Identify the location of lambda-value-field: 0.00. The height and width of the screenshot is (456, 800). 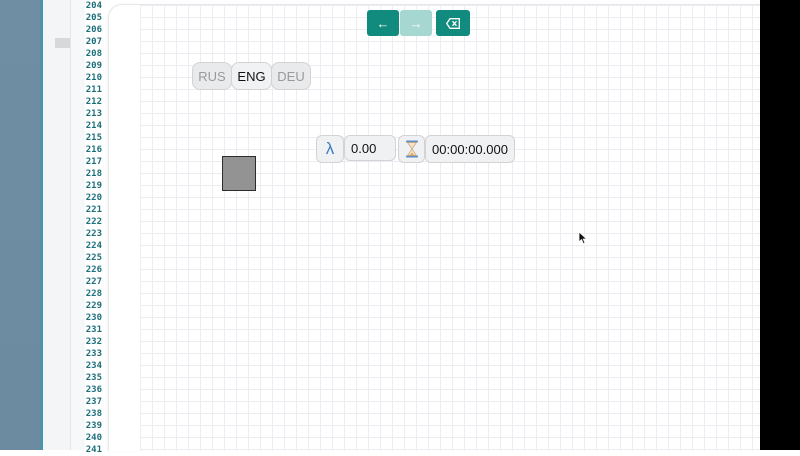
(370, 148).